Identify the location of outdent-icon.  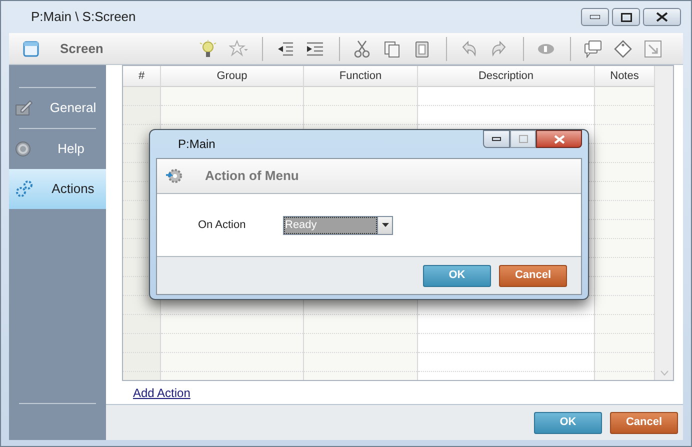
(286, 49).